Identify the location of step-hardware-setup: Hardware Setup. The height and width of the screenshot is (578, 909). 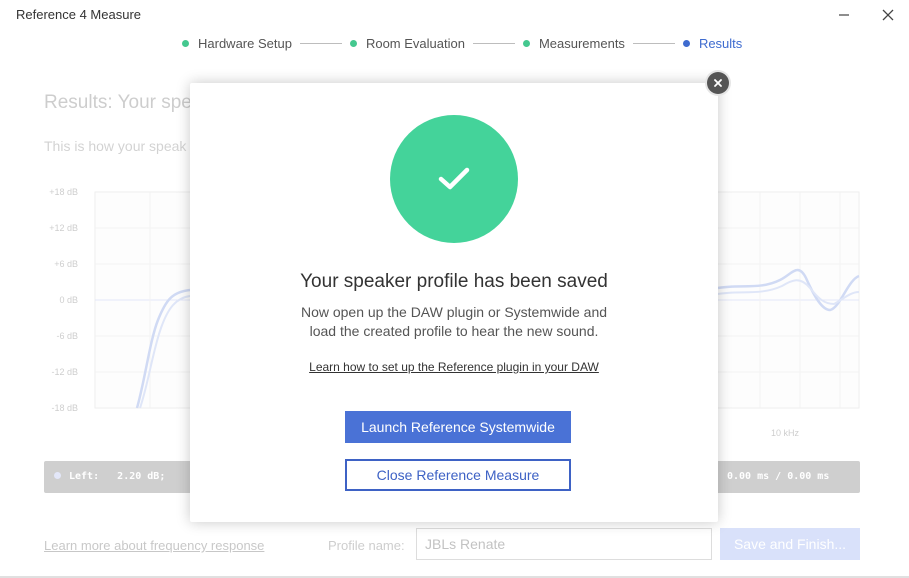
(237, 43).